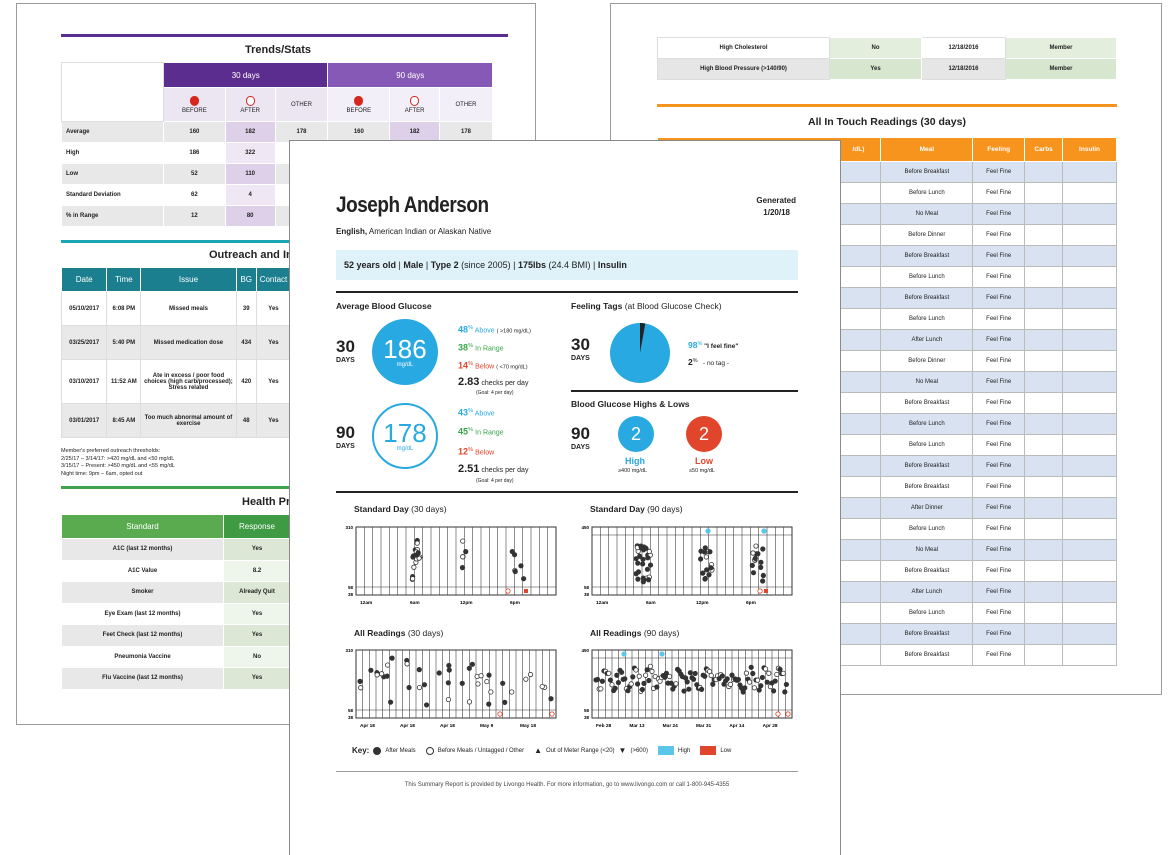 This screenshot has height=855, width=1173. What do you see at coordinates (429, 231) in the screenshot?
I see `ethnicity: American Indian or Alaskan Native` at bounding box center [429, 231].